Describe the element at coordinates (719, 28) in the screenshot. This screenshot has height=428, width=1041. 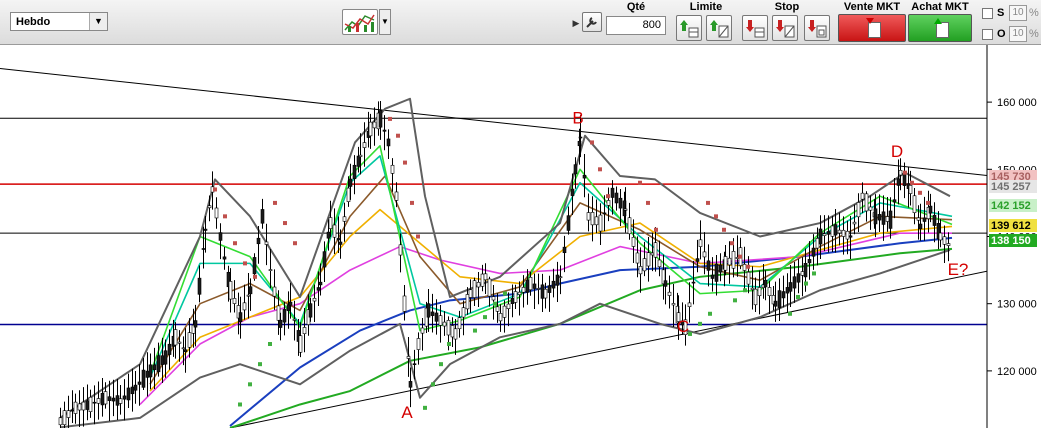
I see `limit-sell-button` at that location.